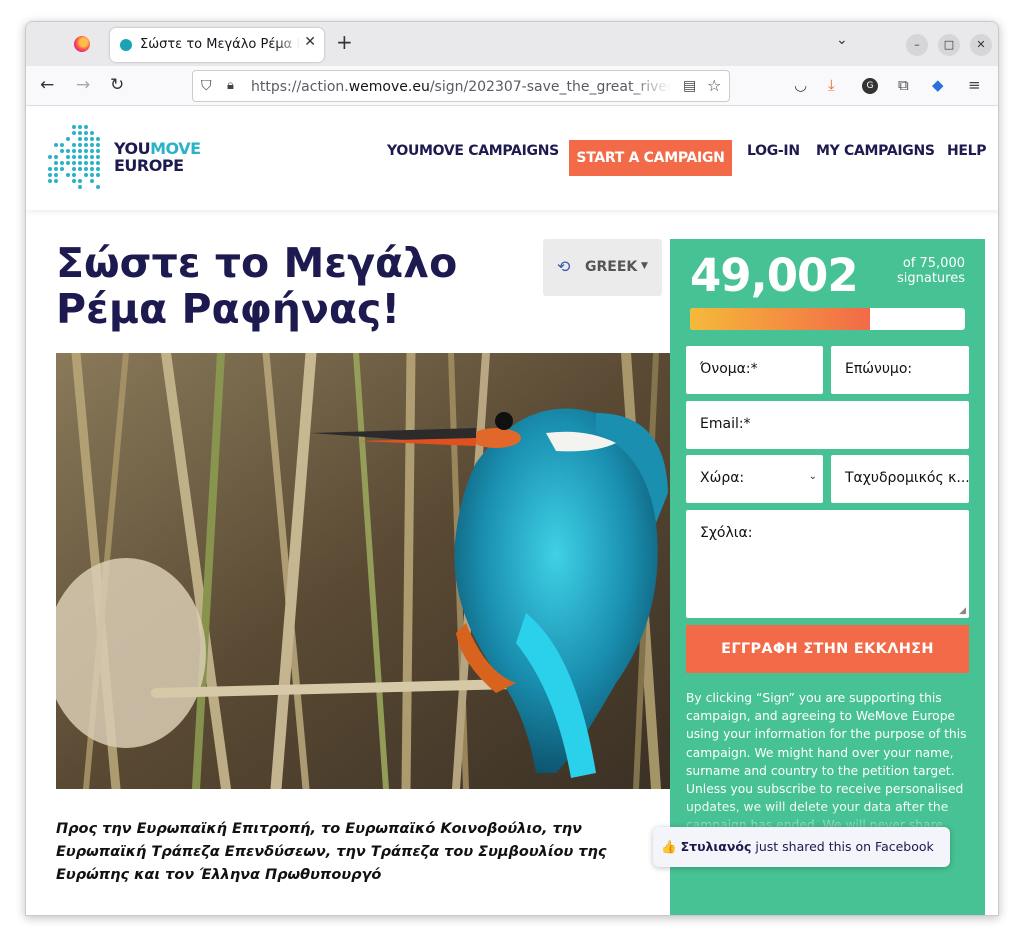 This screenshot has width=1024, height=944. Describe the element at coordinates (644, 266) in the screenshot. I see `caret-down-icon: ▼` at that location.